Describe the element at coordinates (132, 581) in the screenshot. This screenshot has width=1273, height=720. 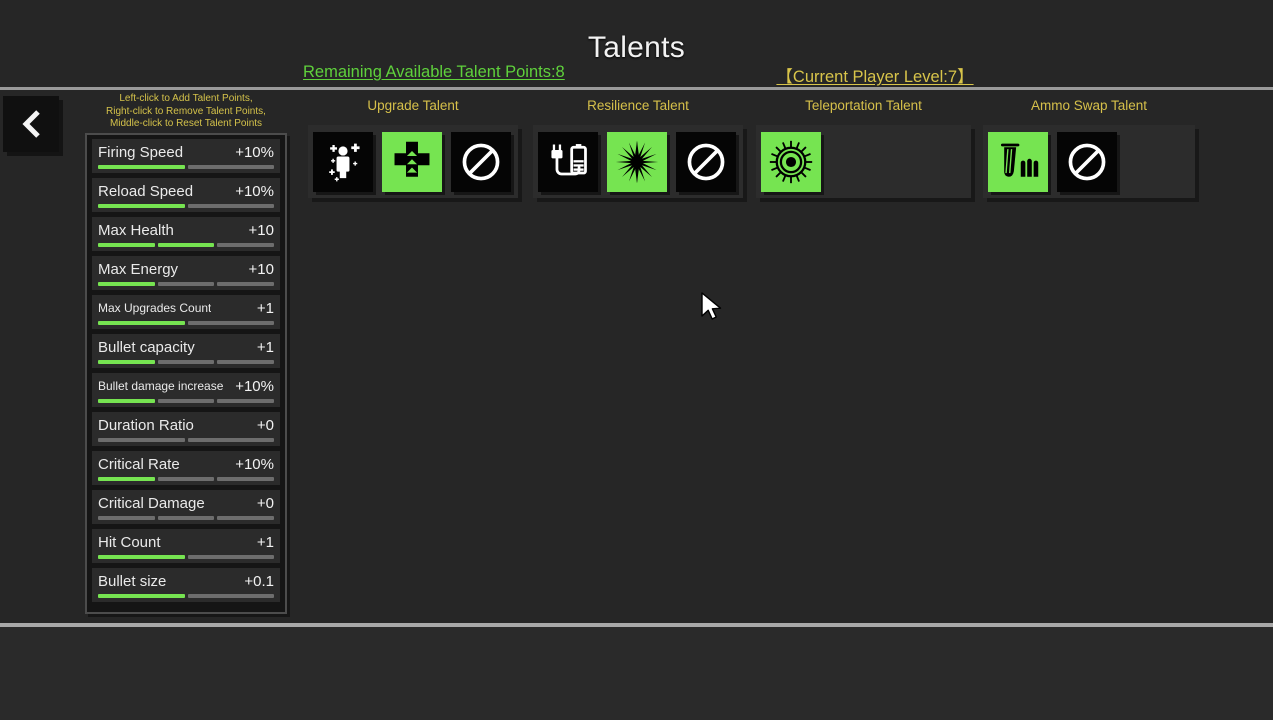
I see `stat-label: Bullet size` at that location.